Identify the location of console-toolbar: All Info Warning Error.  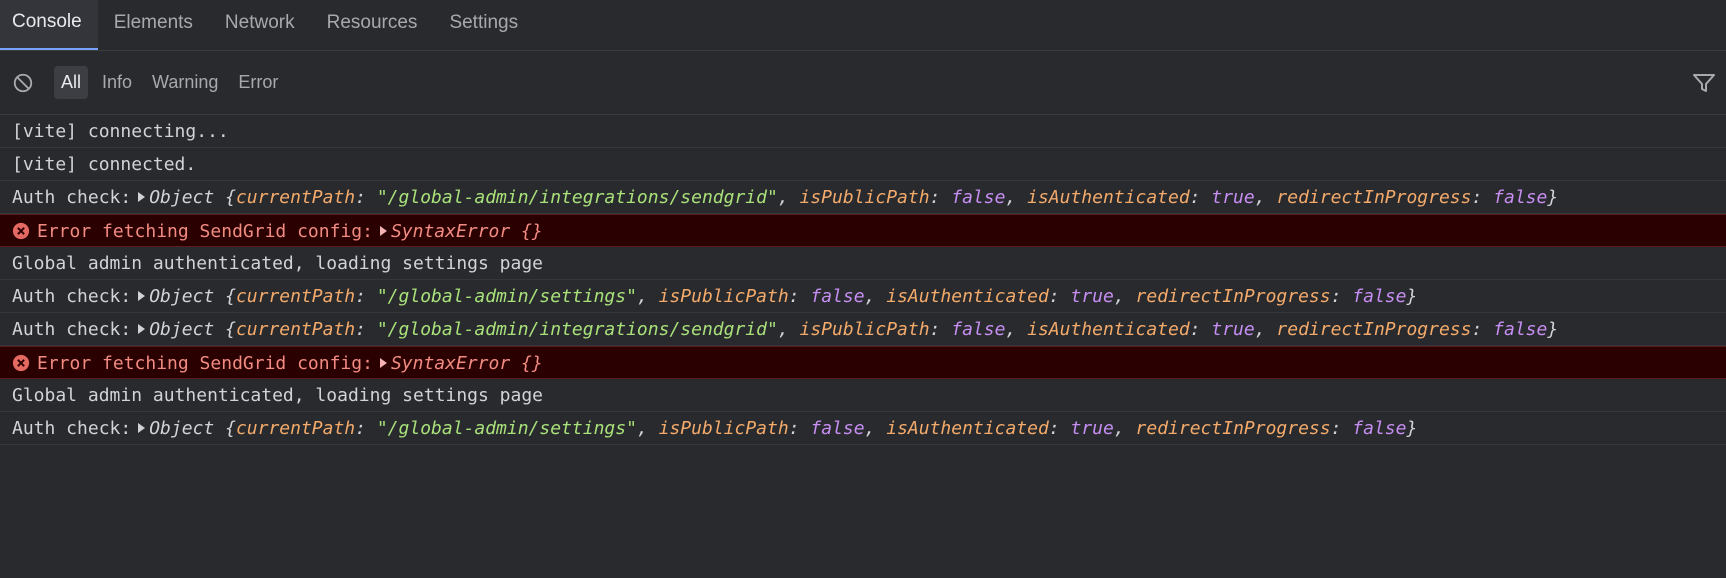
(863, 83).